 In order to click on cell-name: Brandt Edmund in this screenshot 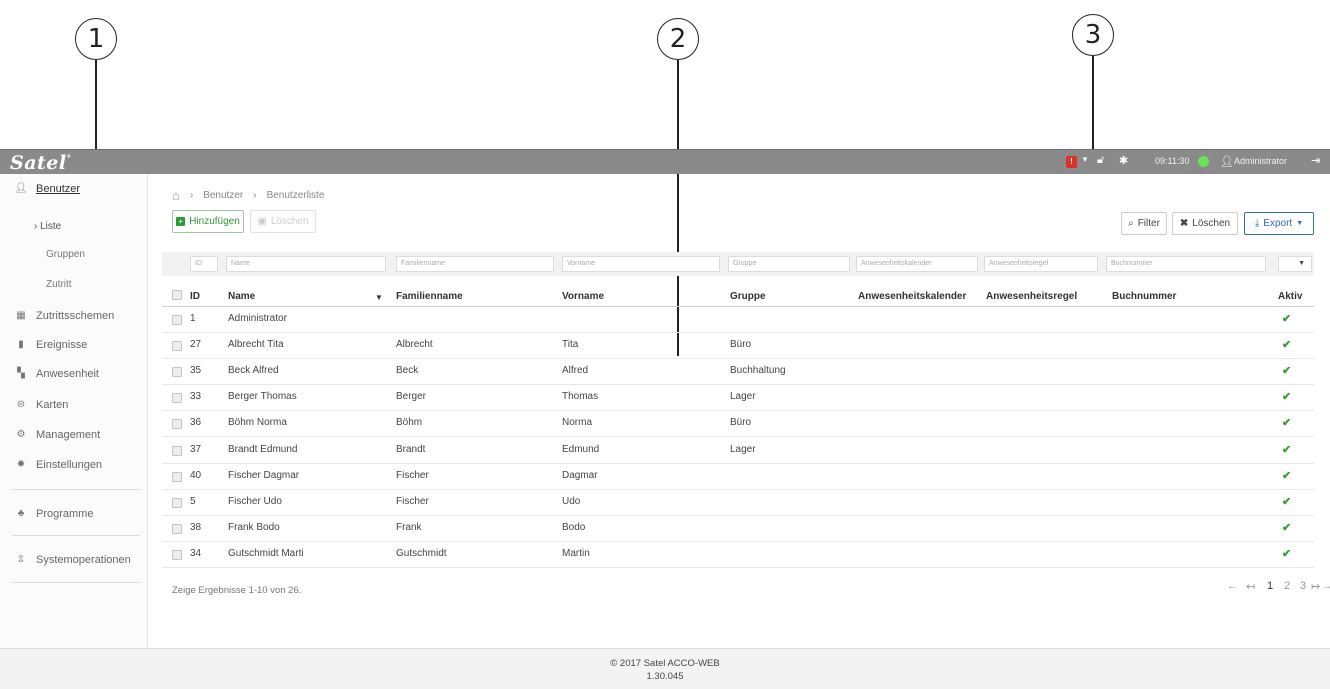, I will do `click(263, 449)`.